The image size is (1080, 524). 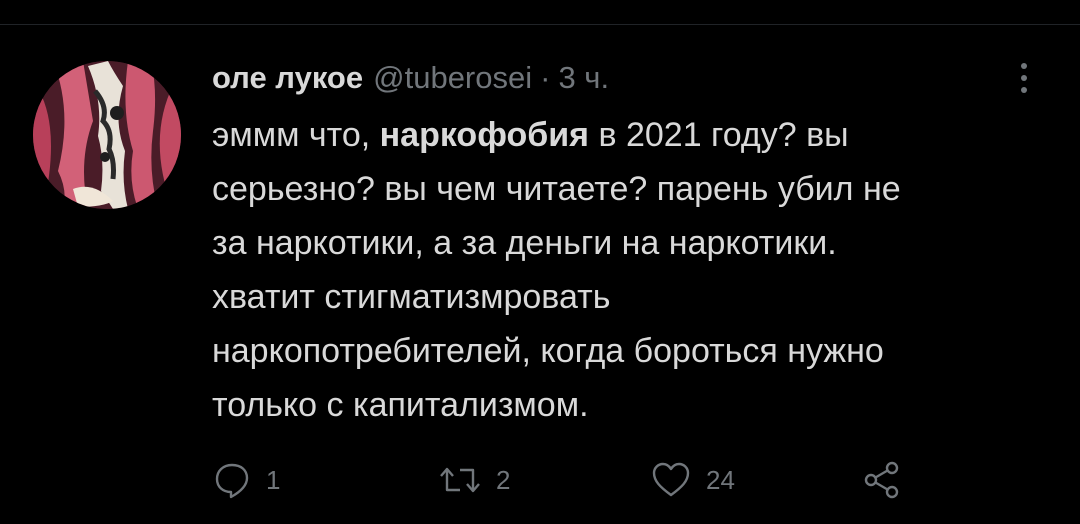 I want to click on text-segment: эммм что,, so click(x=296, y=135).